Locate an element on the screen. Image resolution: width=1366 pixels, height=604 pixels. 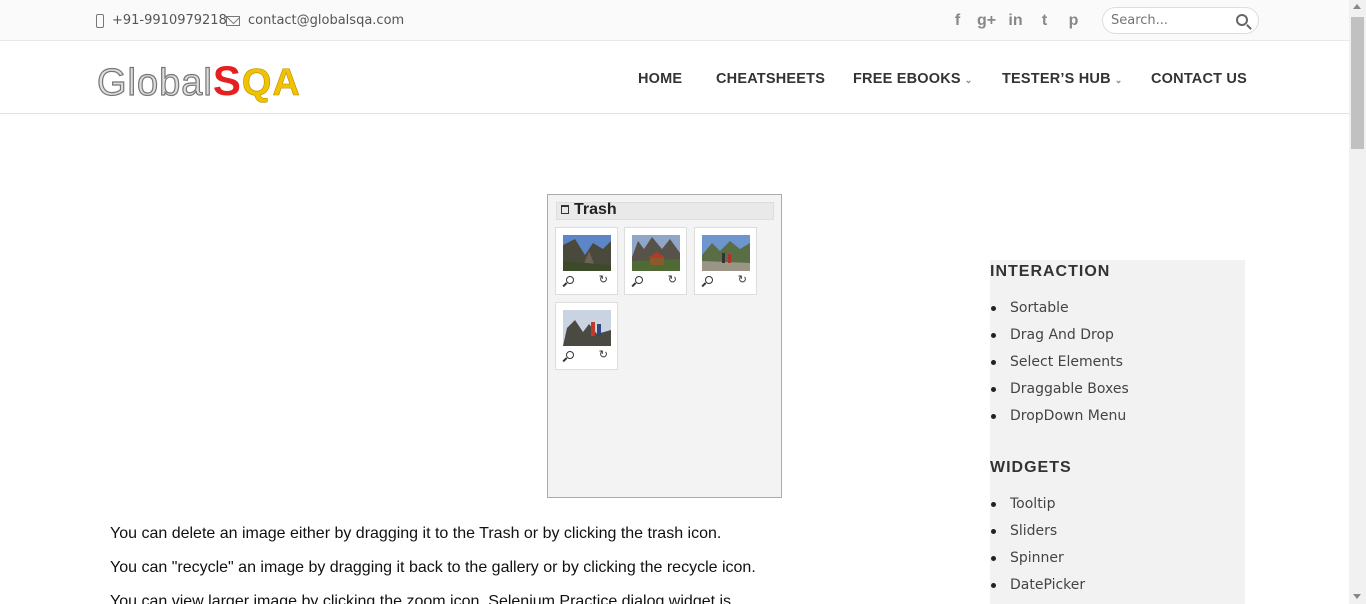
sidebar-item-select-elements: Select Elements is located at coordinates (1059, 364).